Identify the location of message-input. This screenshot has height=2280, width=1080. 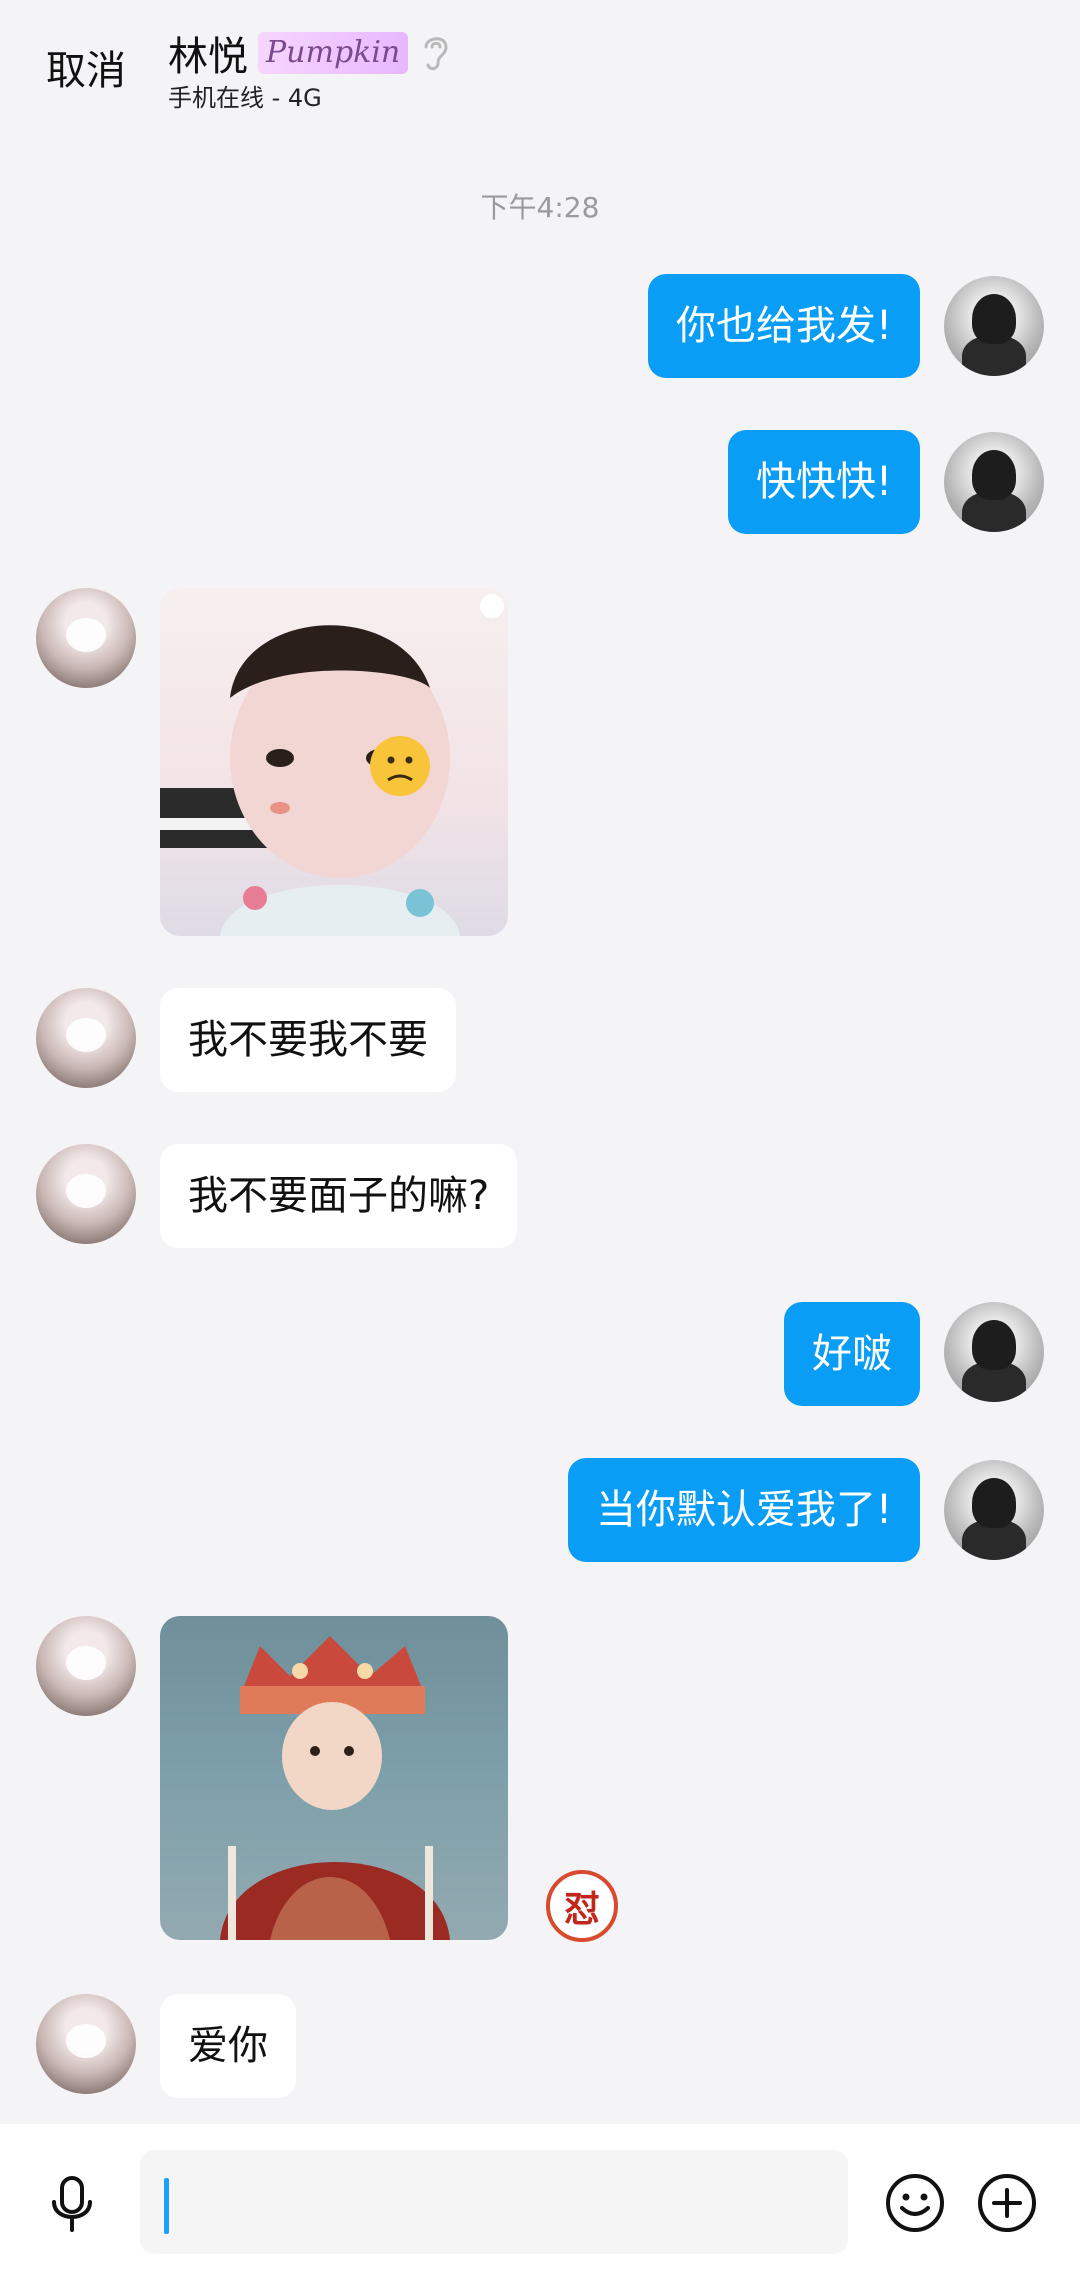
(494, 2202).